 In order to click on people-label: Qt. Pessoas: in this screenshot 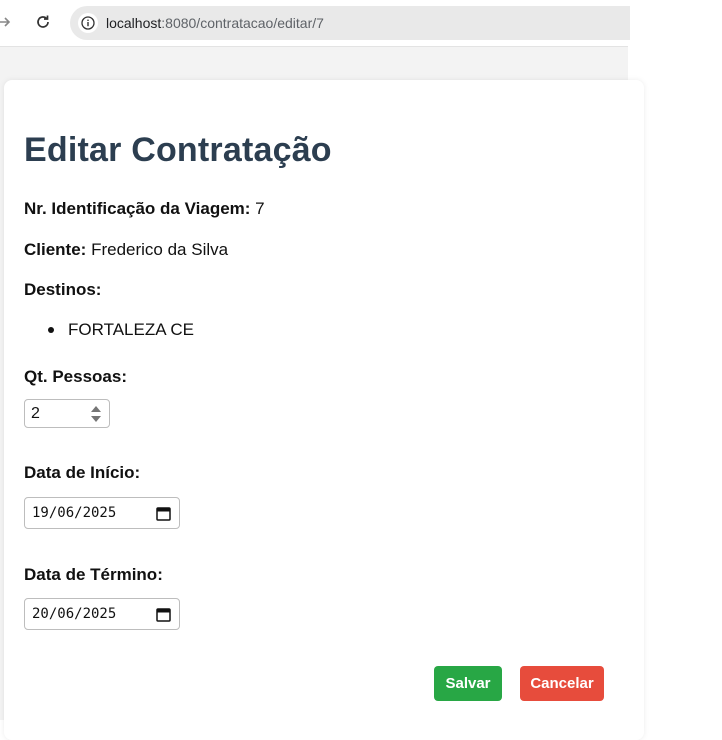, I will do `click(75, 376)`.